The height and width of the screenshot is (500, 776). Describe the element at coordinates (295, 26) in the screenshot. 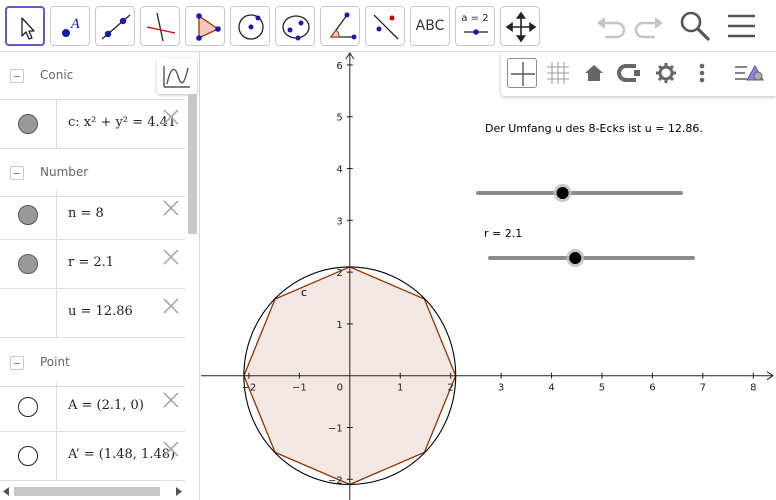

I see `conic-tool-button` at that location.